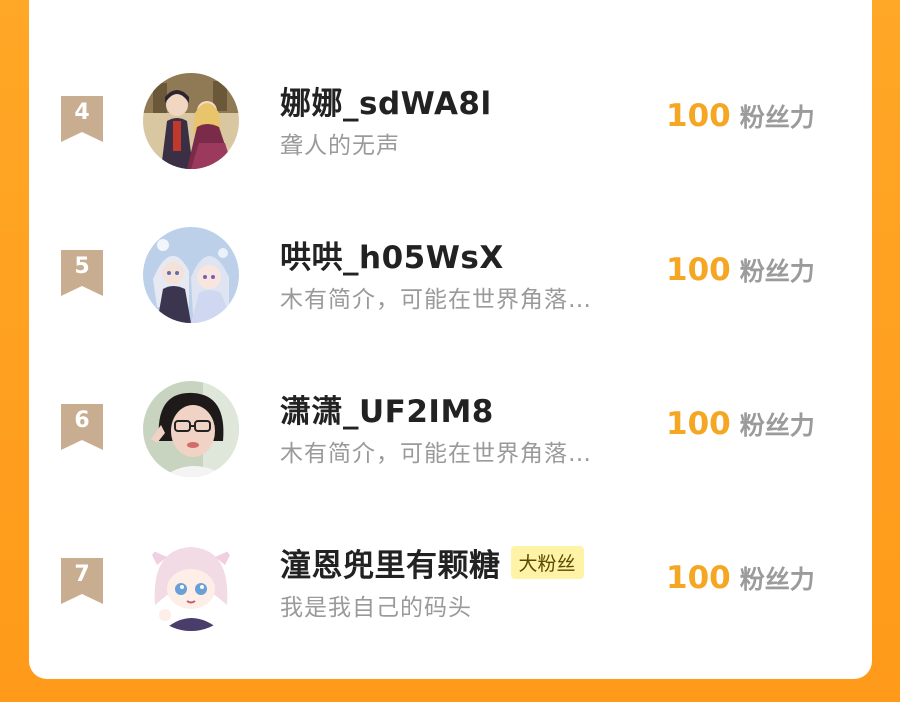 The image size is (900, 702). What do you see at coordinates (547, 562) in the screenshot?
I see `big-fan-badge: 大粉丝` at bounding box center [547, 562].